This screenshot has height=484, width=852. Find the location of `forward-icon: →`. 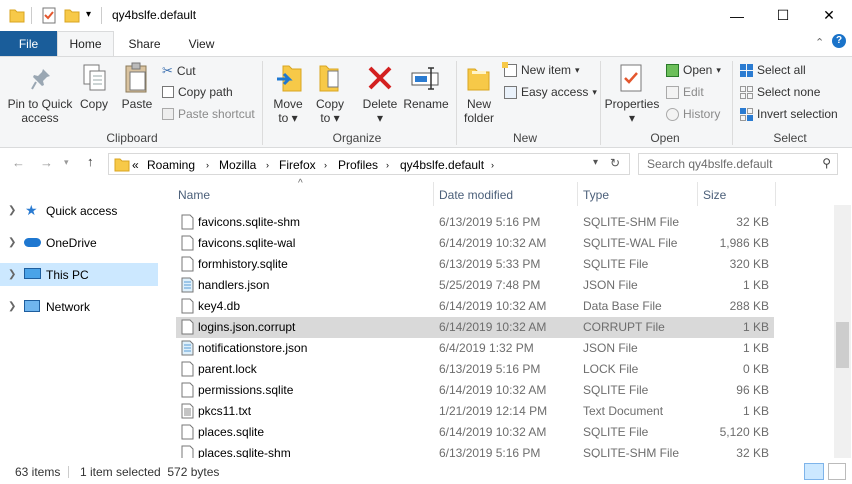

forward-icon: → is located at coordinates (46, 162).